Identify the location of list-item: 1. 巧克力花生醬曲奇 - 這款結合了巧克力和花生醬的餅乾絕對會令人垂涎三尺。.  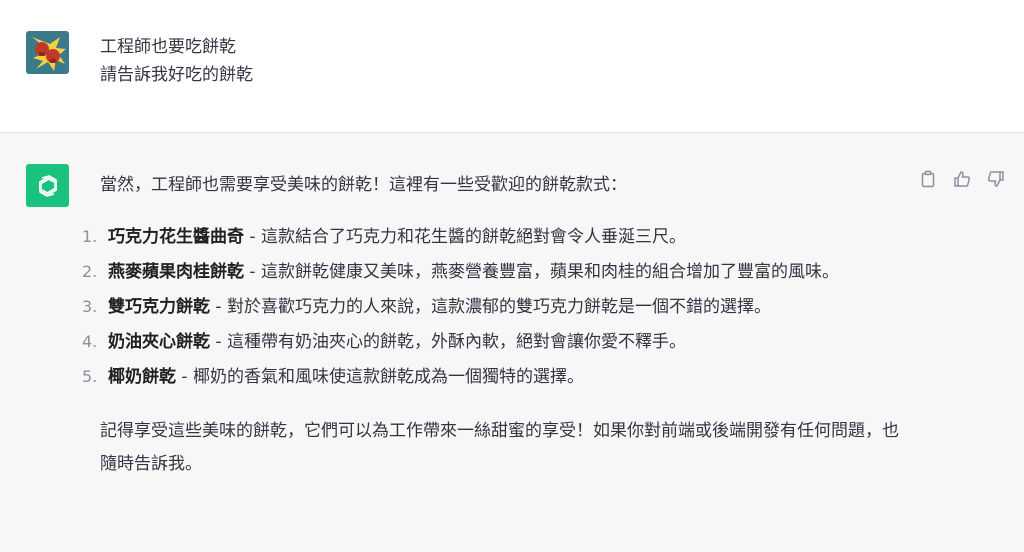
(487, 237).